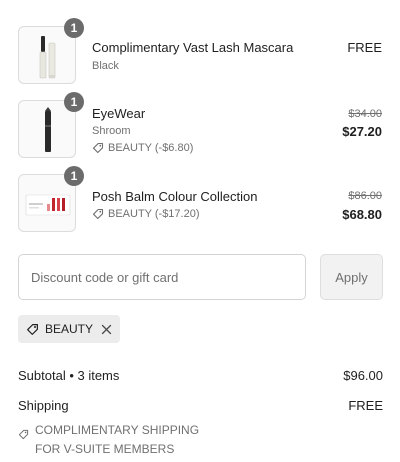  Describe the element at coordinates (193, 47) in the screenshot. I see `product-name: Complimentary Vast Lash Mascara` at that location.